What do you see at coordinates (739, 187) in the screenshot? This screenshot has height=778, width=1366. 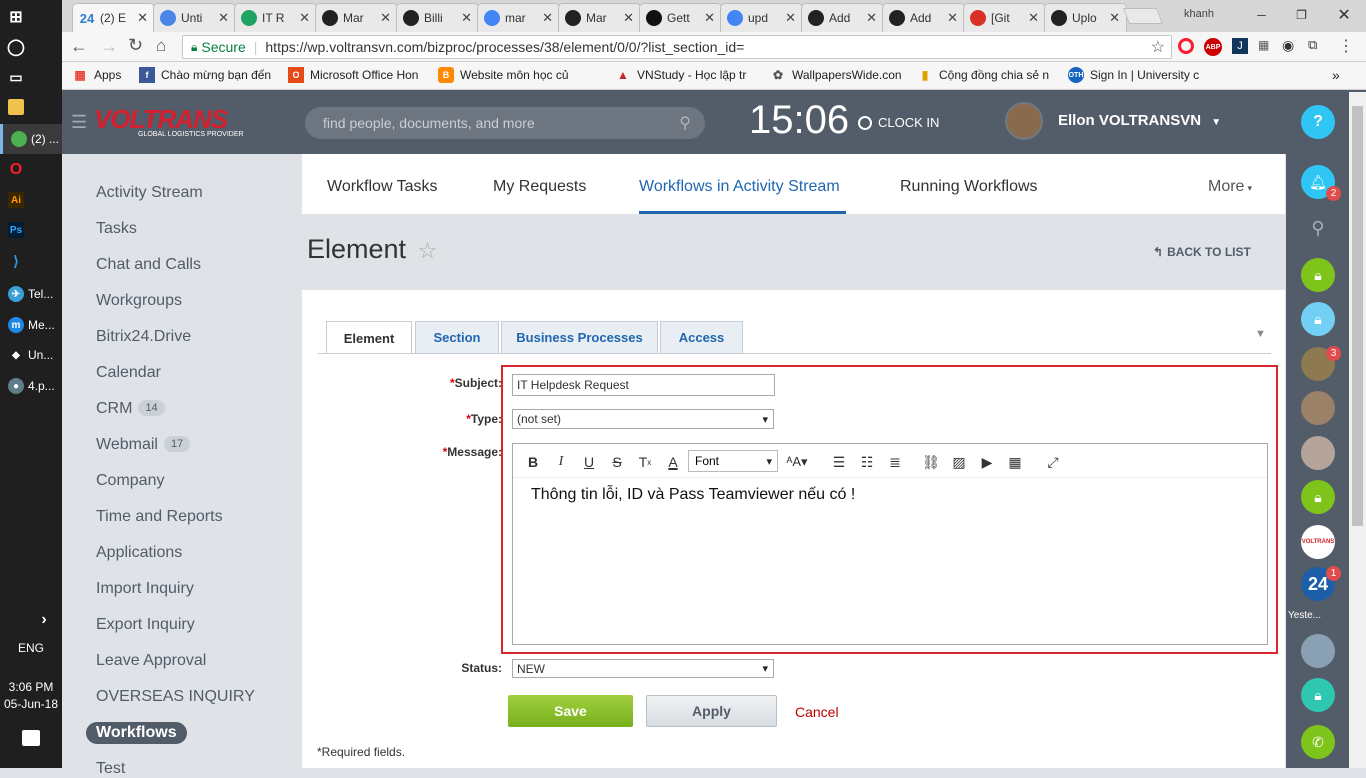 I see `nav-workflows-activity-stream: Workflows in Activity Stream` at bounding box center [739, 187].